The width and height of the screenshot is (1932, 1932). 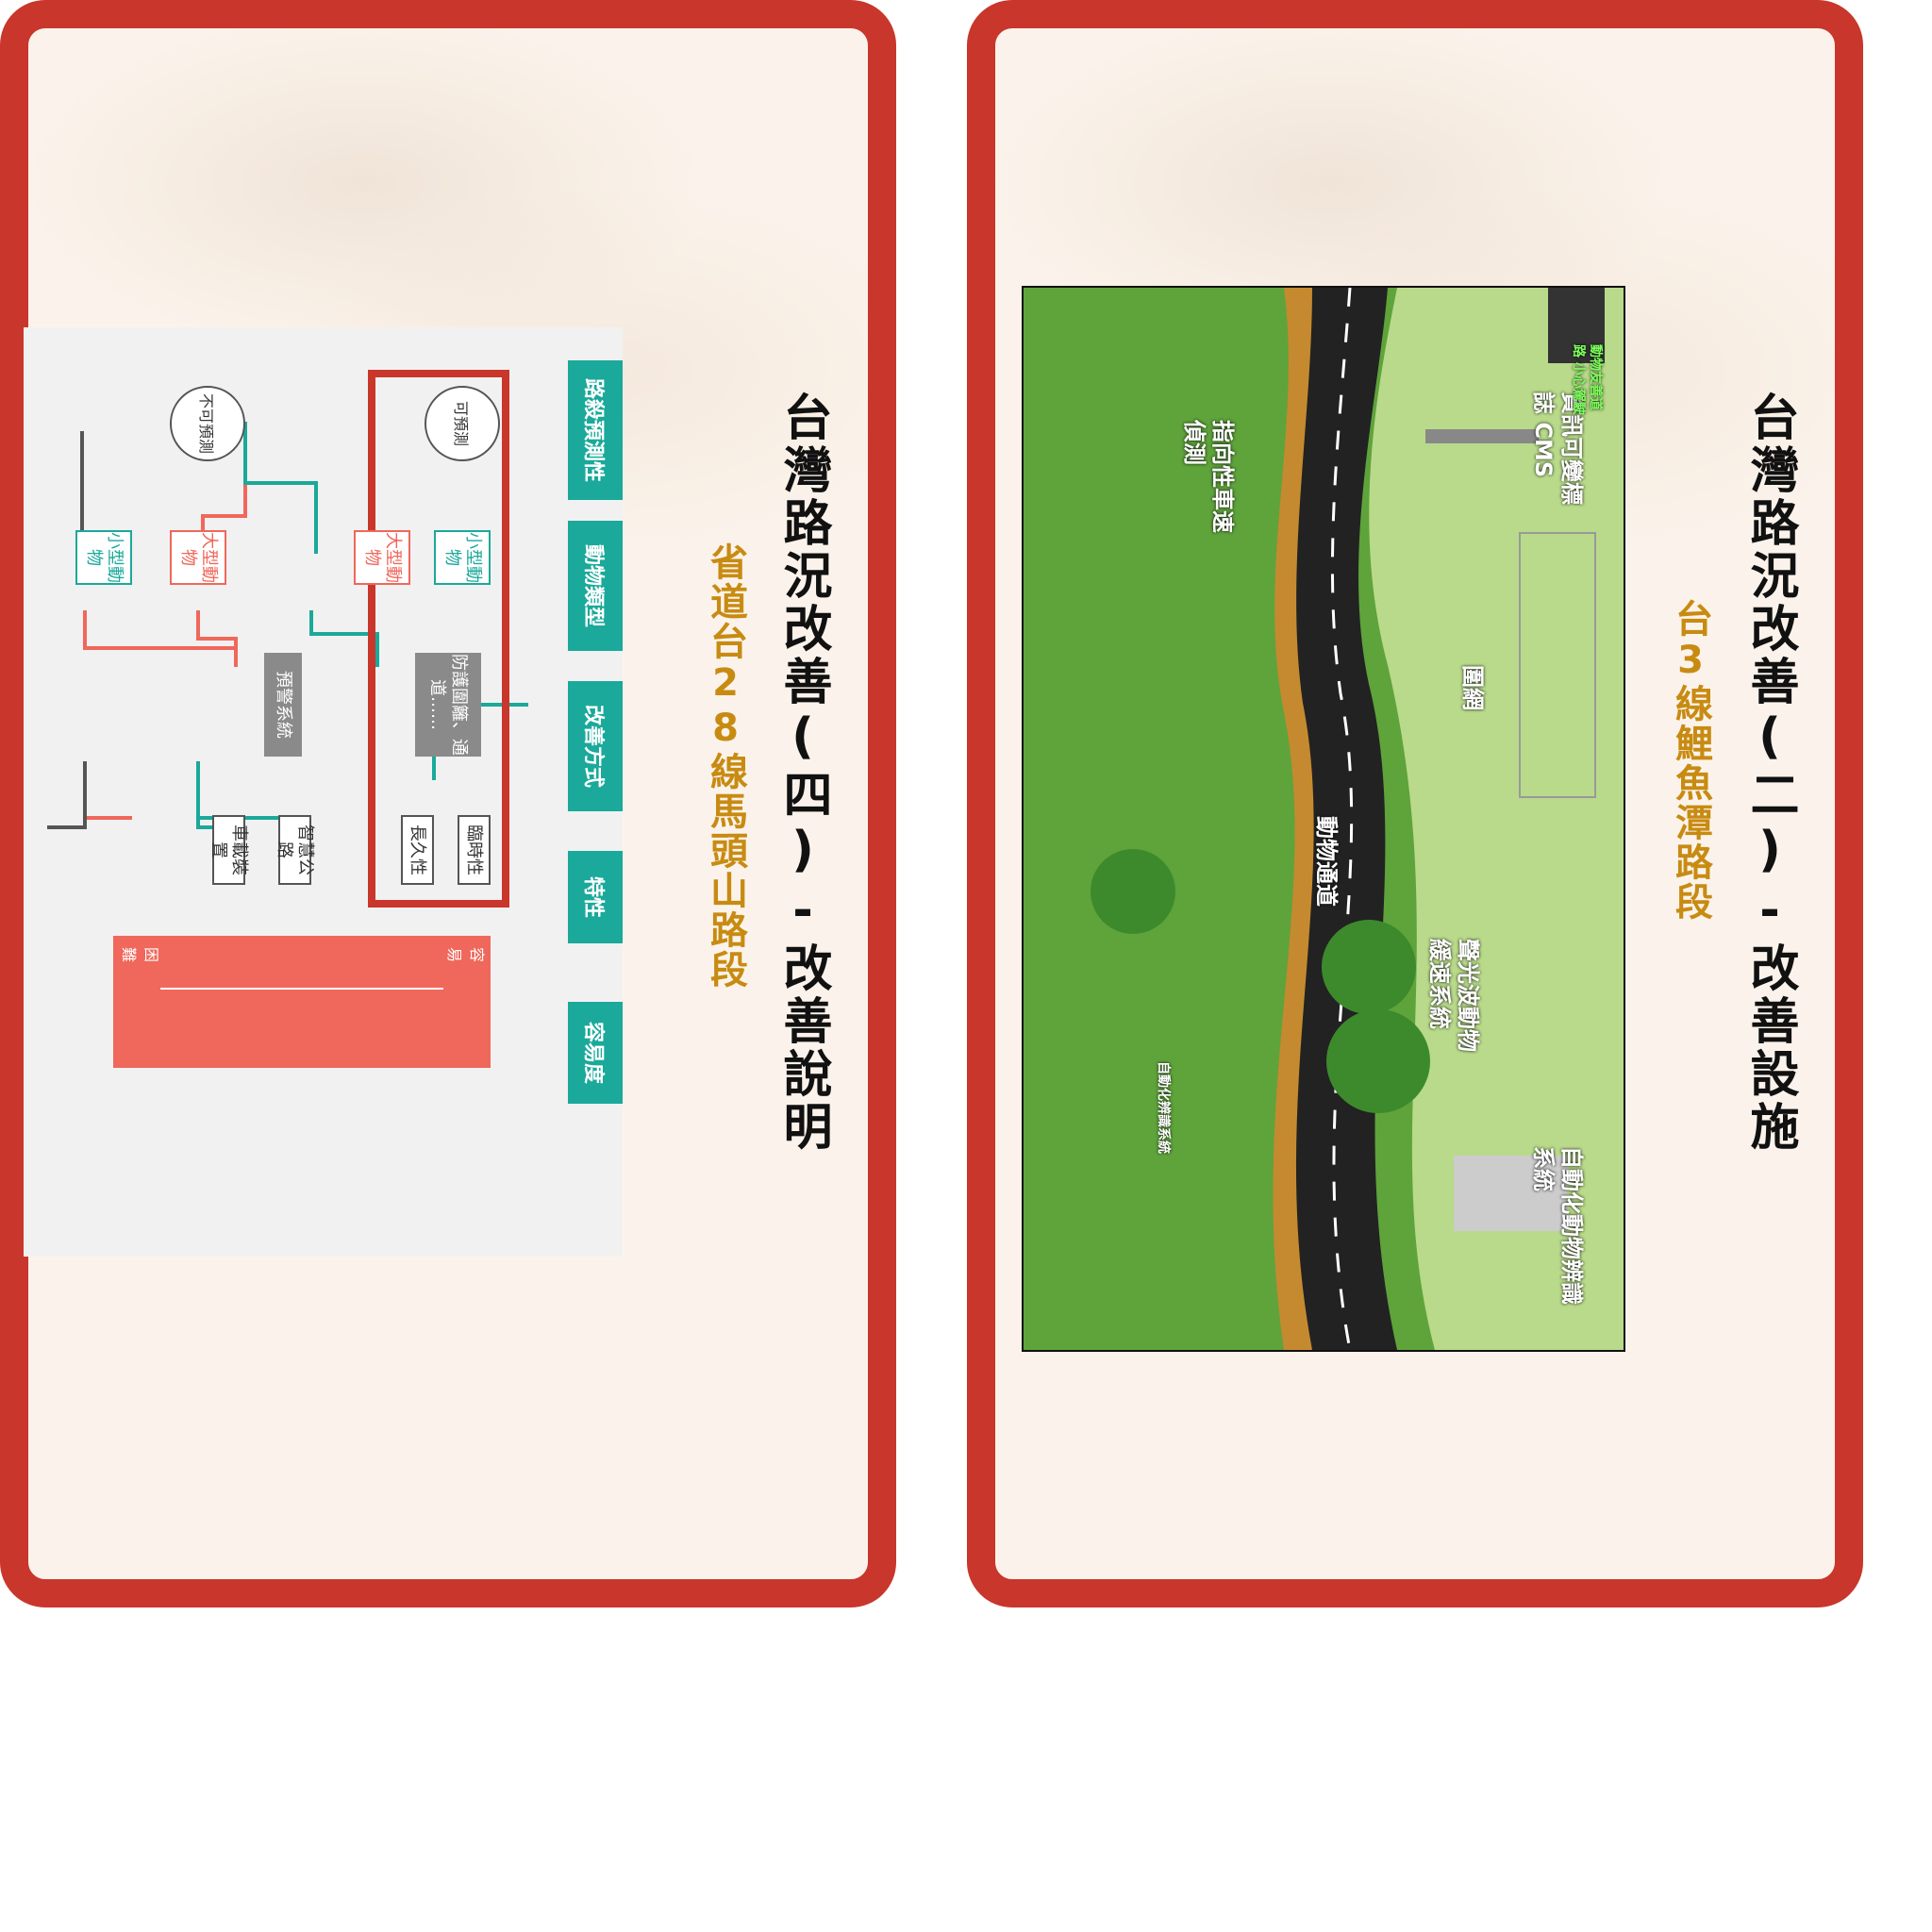 What do you see at coordinates (1163, 1108) in the screenshot?
I see `small-auto-id-label: 自動化辨識系統` at bounding box center [1163, 1108].